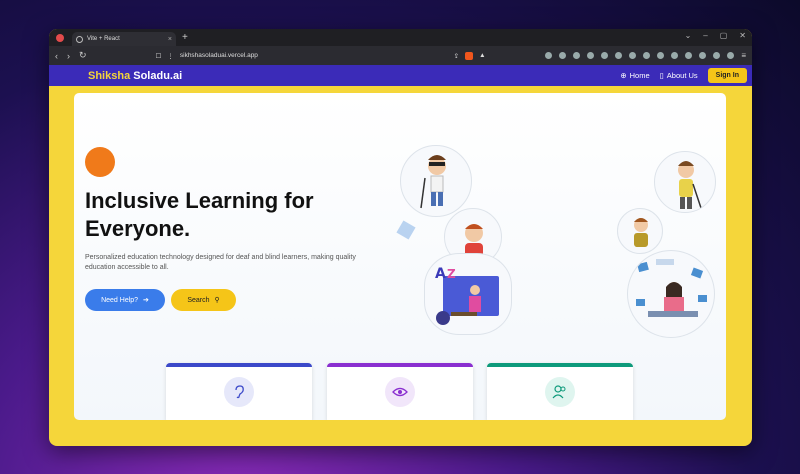 The width and height of the screenshot is (800, 474). What do you see at coordinates (199, 214) in the screenshot?
I see `hero-title: Inclusive Learning for Everyone.` at bounding box center [199, 214].